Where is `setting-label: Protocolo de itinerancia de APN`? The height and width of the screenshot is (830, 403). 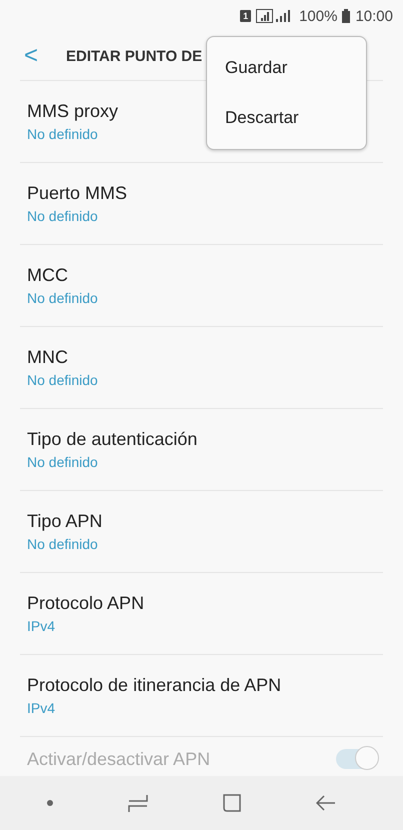 setting-label: Protocolo de itinerancia de APN is located at coordinates (154, 685).